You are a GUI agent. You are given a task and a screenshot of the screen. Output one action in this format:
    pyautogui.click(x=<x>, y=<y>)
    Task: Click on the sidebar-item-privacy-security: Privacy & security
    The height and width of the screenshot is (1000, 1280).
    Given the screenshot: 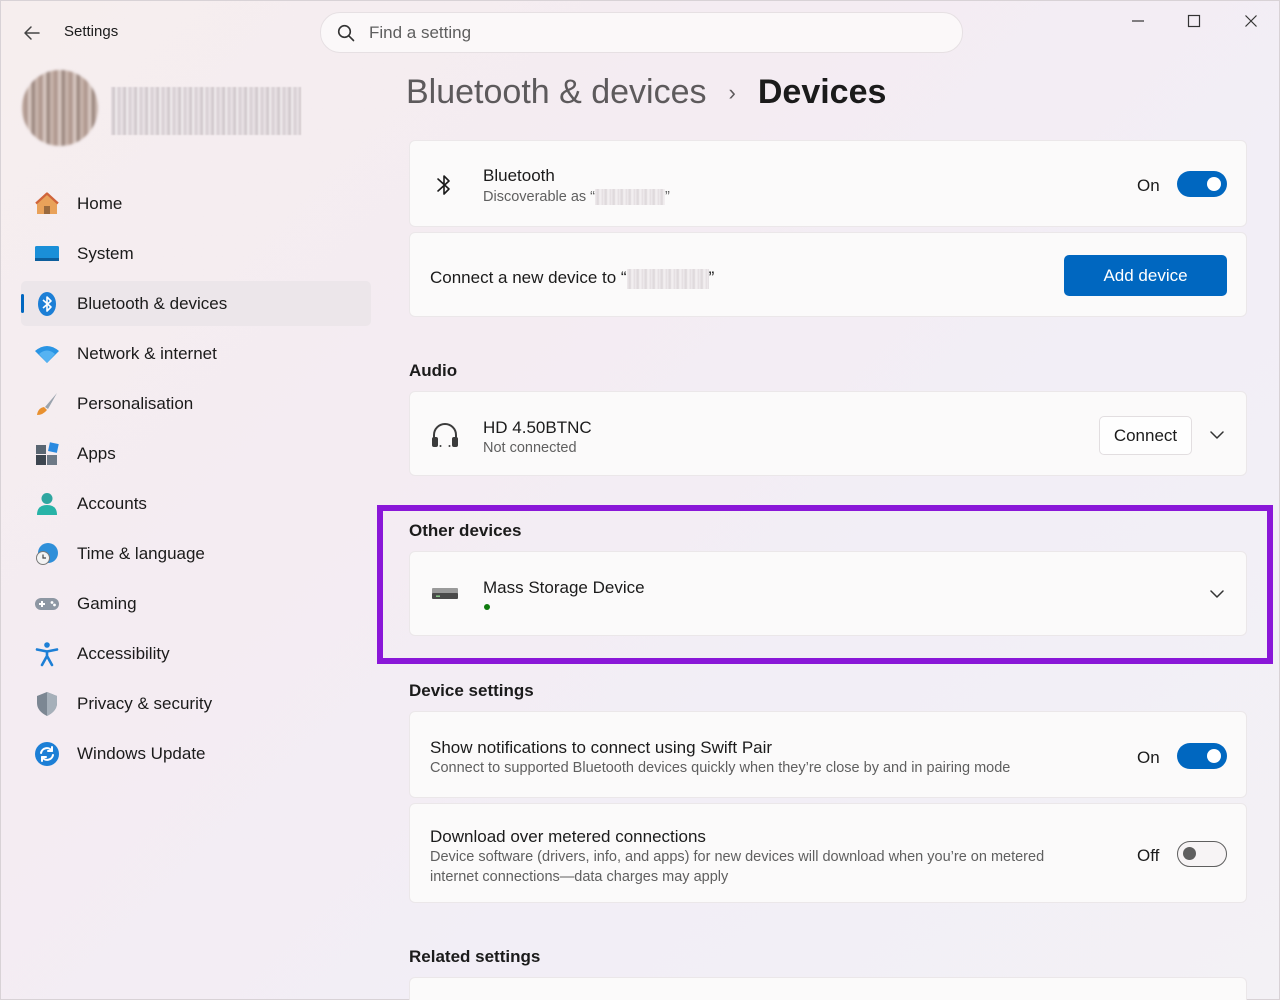 What is the action you would take?
    pyautogui.click(x=196, y=703)
    